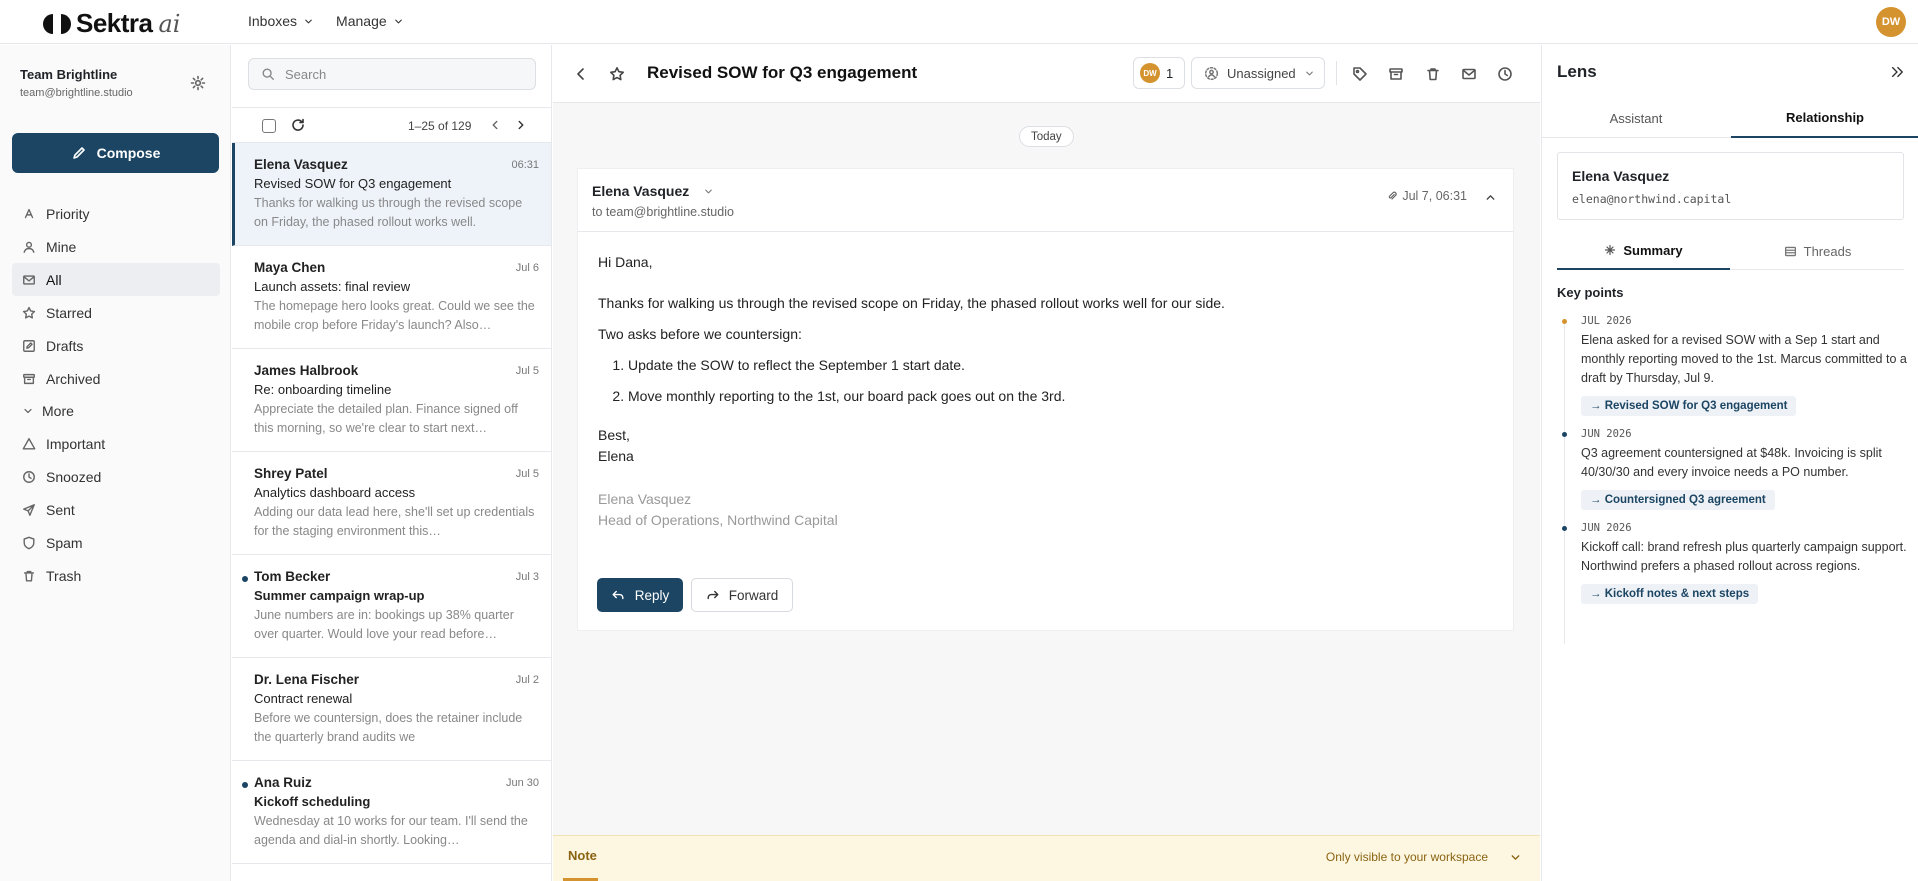 The width and height of the screenshot is (1918, 881). What do you see at coordinates (581, 74) in the screenshot?
I see `back-arrow-icon` at bounding box center [581, 74].